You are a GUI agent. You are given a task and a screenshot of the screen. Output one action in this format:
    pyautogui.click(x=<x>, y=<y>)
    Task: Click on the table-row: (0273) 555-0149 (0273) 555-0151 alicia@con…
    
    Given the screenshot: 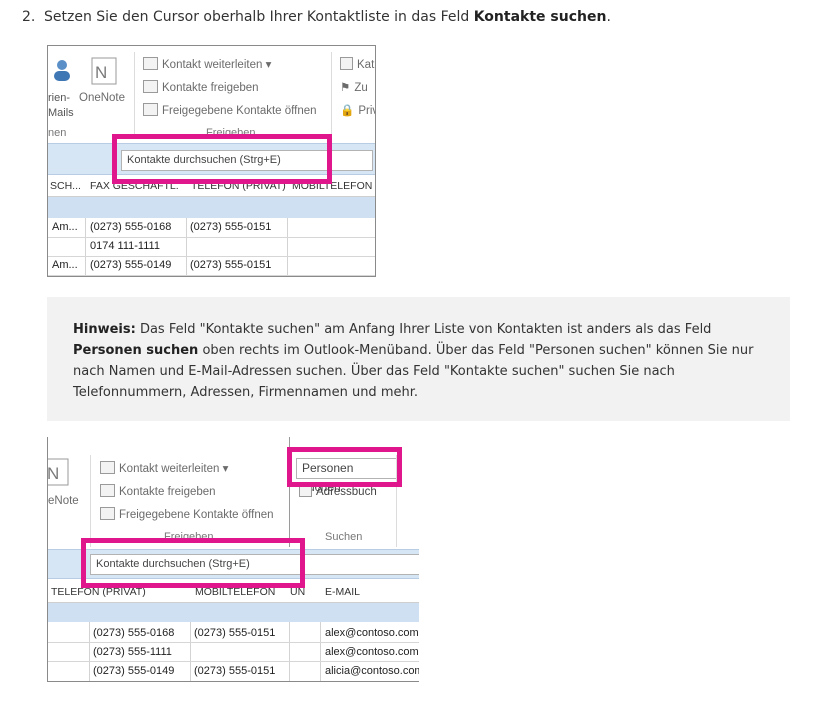 What is the action you would take?
    pyautogui.click(x=233, y=670)
    